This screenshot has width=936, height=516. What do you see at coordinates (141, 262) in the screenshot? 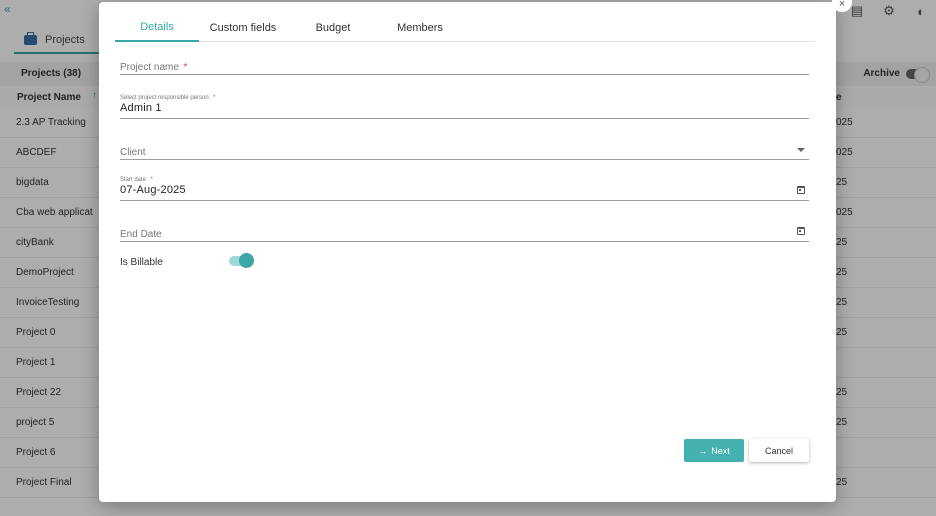
I see `is-billable-label: Is Billable` at bounding box center [141, 262].